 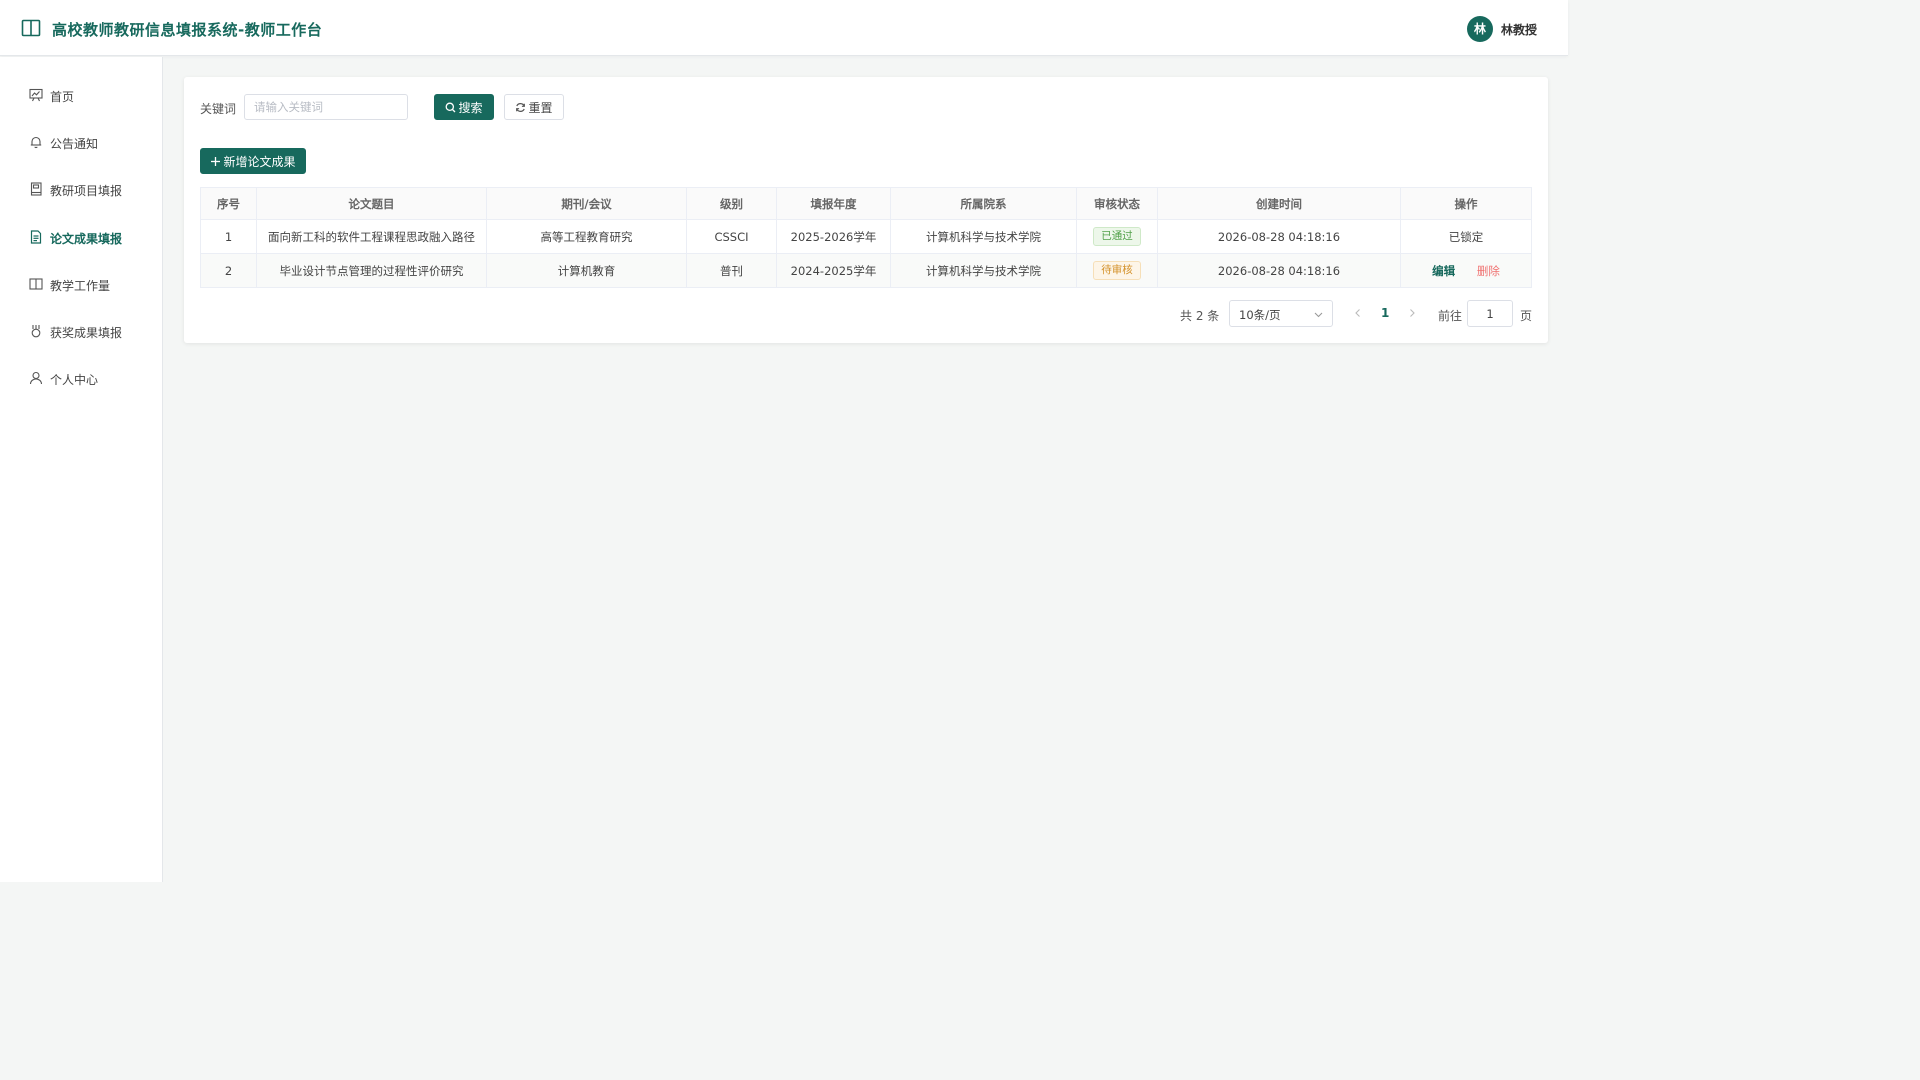 I want to click on page-size-select: 10条/页, so click(x=1281, y=313).